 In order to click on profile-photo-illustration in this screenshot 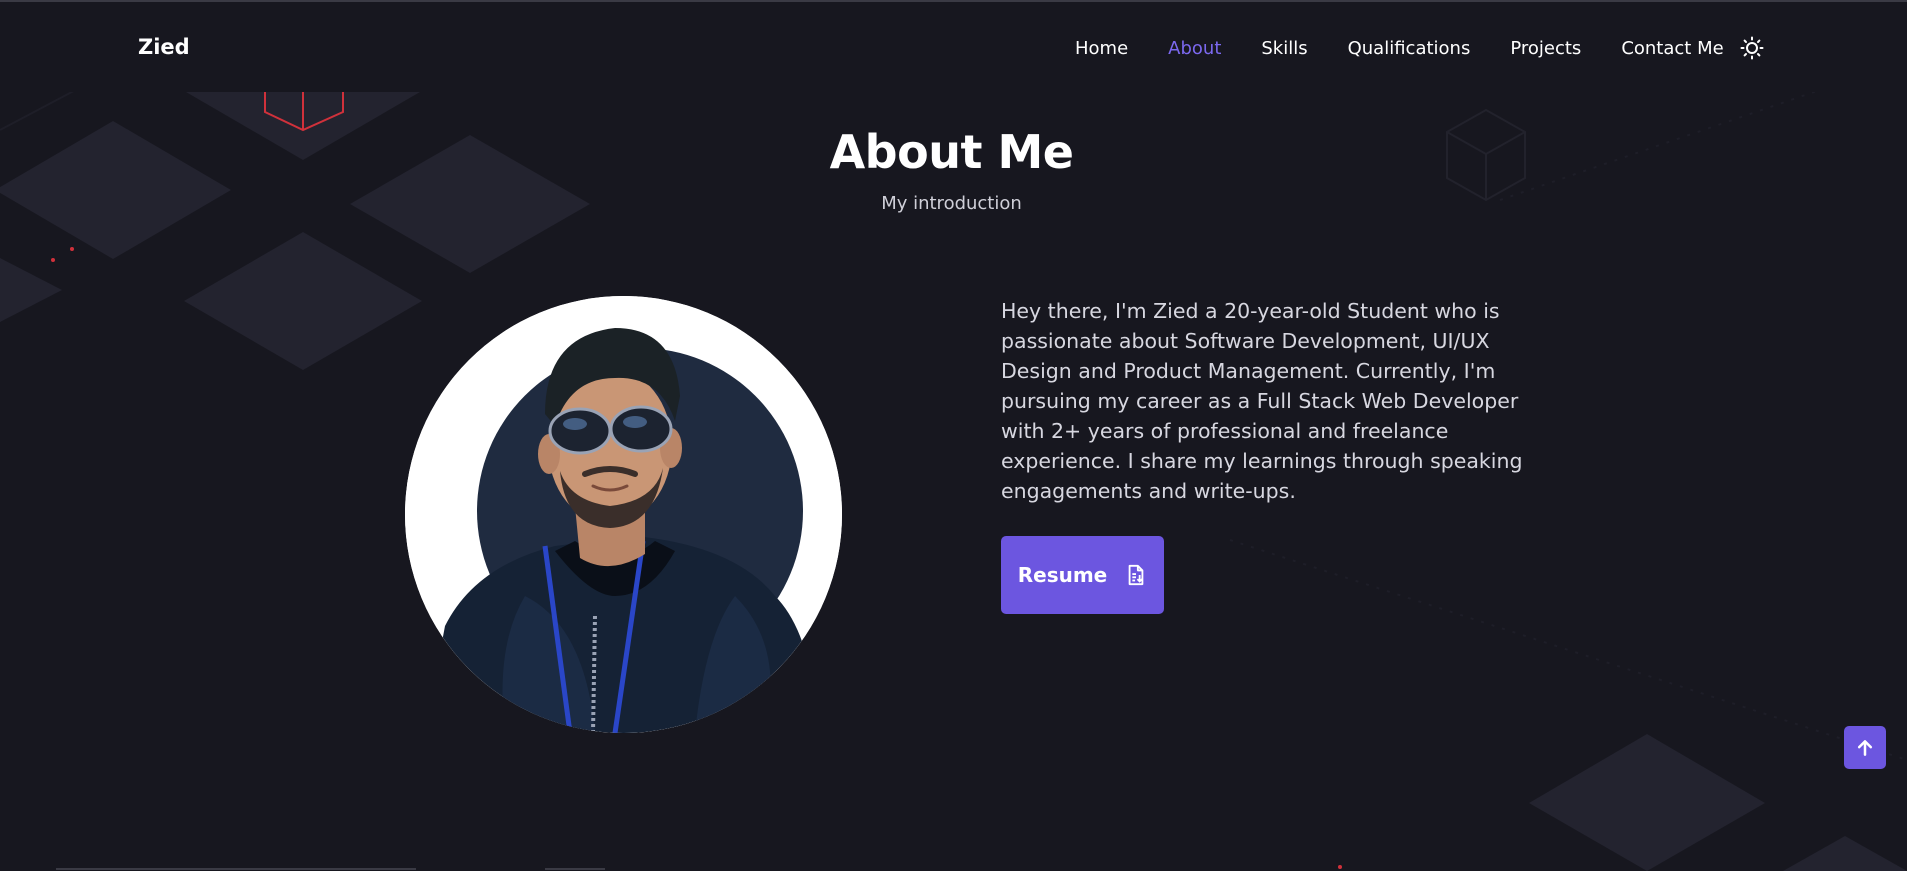, I will do `click(623, 514)`.